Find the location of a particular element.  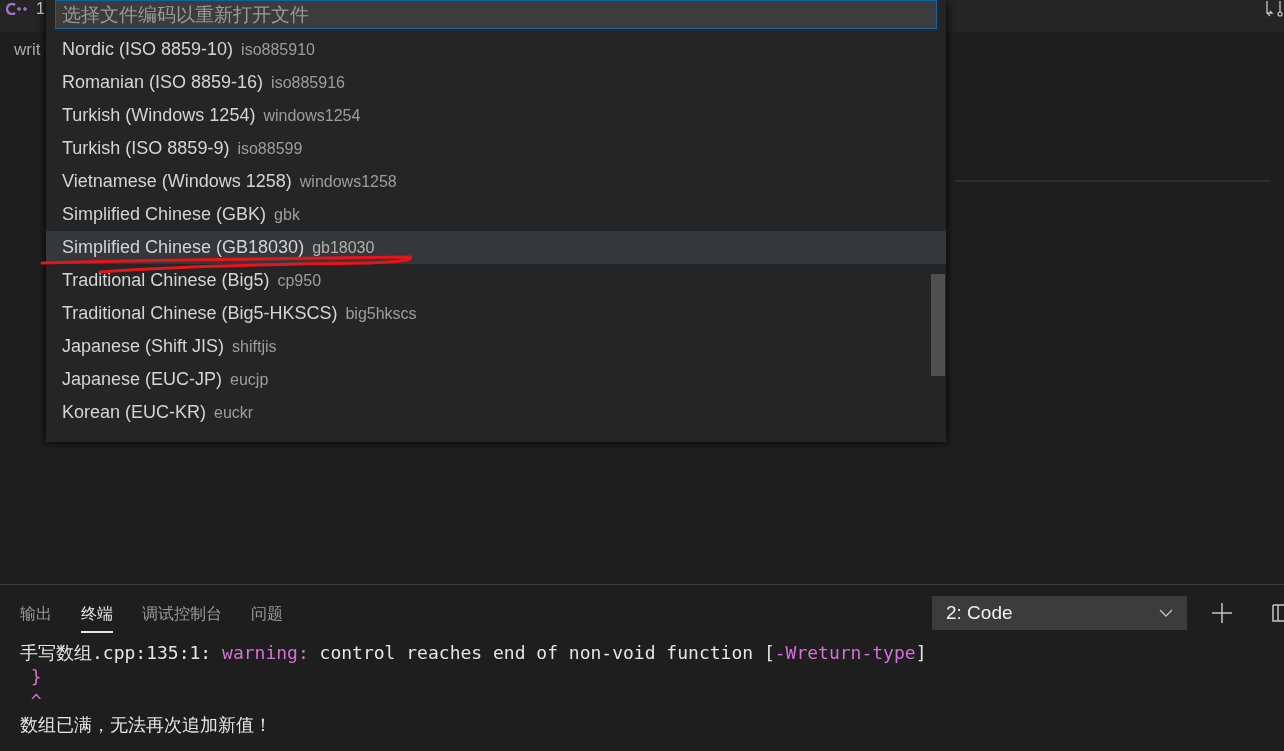

panel-tab: 终端 is located at coordinates (97, 615).